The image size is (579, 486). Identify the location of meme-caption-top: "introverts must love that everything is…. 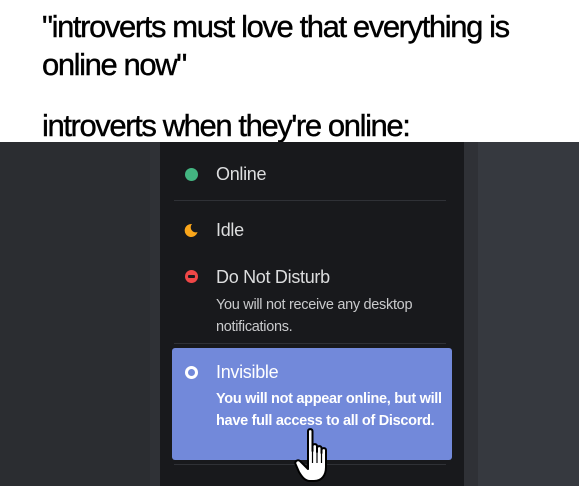
(276, 45).